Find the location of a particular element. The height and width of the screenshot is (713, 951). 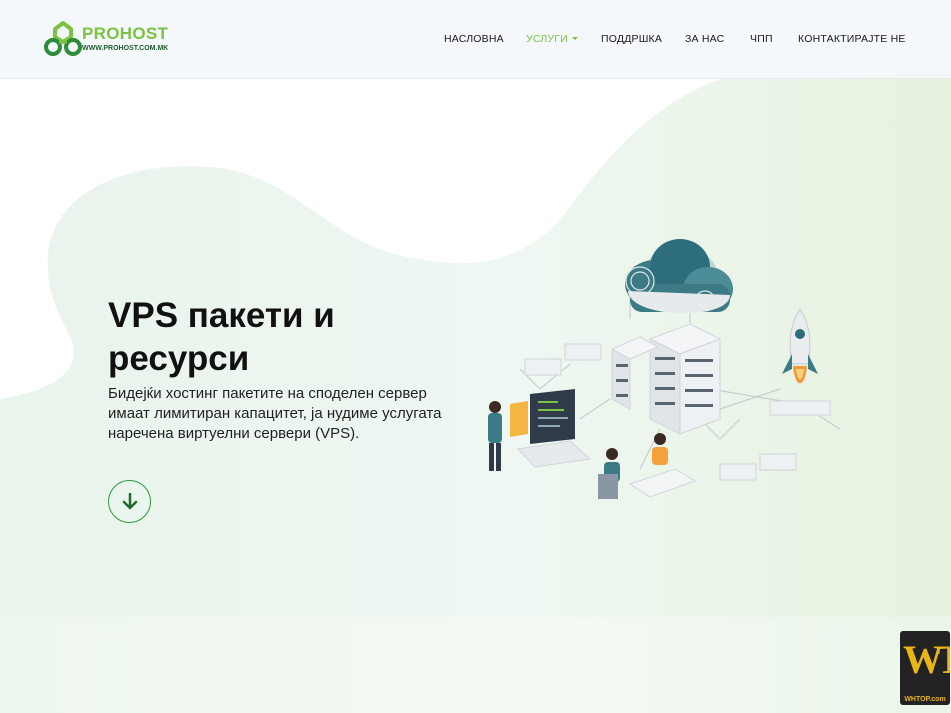

nav-services-label: УСЛУГИ is located at coordinates (547, 39).